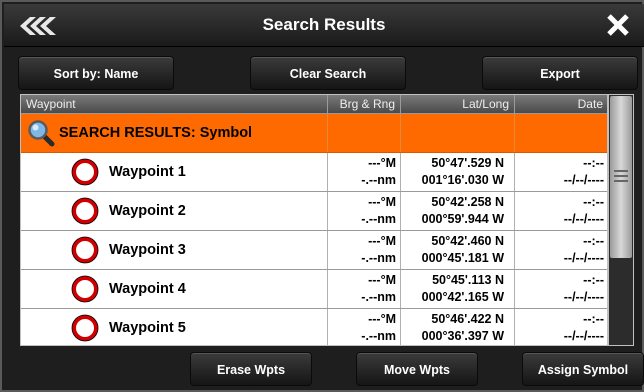 The width and height of the screenshot is (644, 392). I want to click on waypoint-name: Waypoint 4, so click(147, 289).